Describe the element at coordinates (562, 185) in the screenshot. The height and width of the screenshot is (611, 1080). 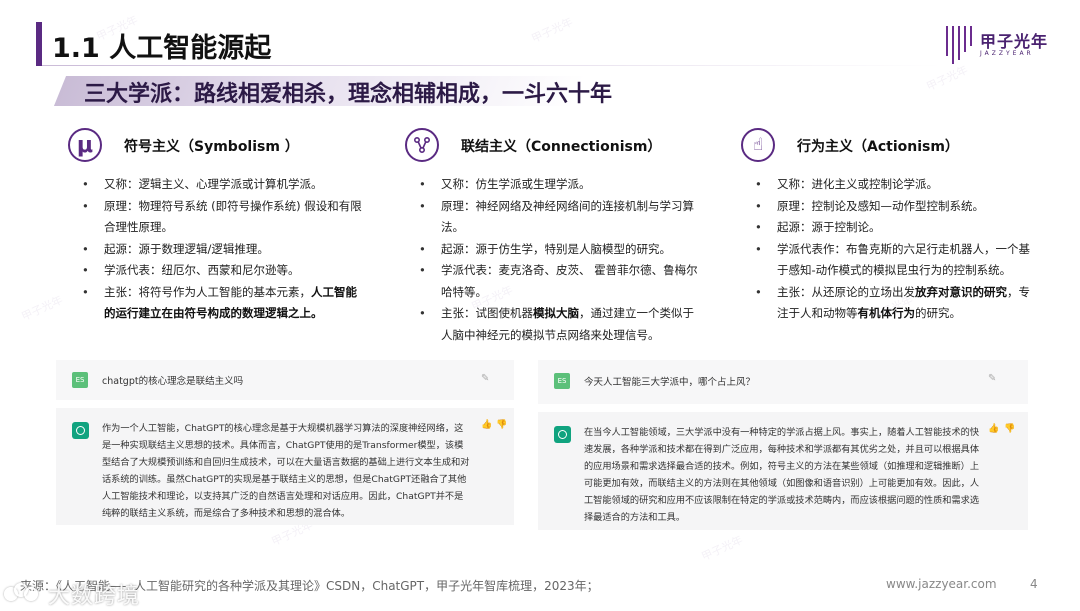
I see `list-item: 又称：仿生学派或生理学派。` at that location.